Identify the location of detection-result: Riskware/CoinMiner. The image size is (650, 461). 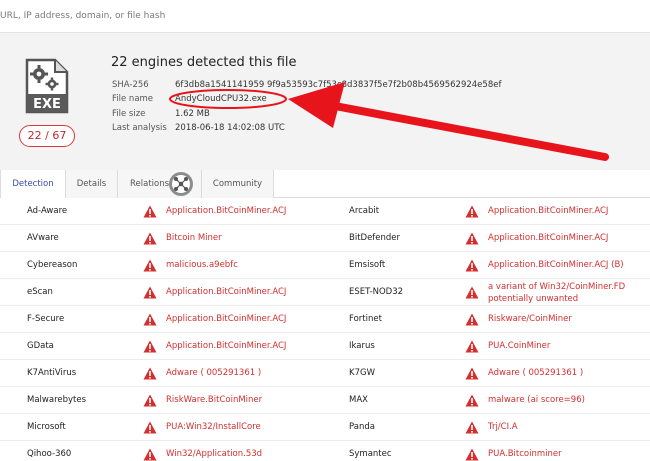
(530, 319).